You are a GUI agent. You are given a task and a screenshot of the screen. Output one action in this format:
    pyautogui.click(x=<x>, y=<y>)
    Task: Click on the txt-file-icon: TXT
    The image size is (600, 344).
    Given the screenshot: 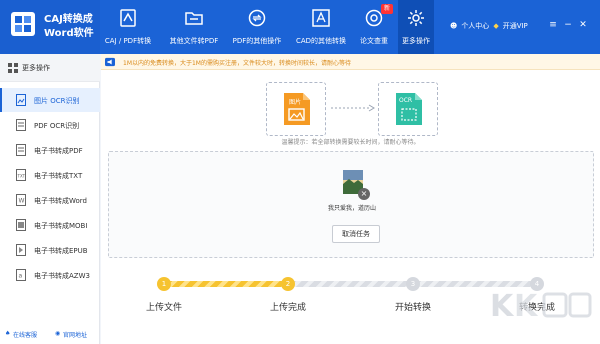 What is the action you would take?
    pyautogui.click(x=21, y=175)
    